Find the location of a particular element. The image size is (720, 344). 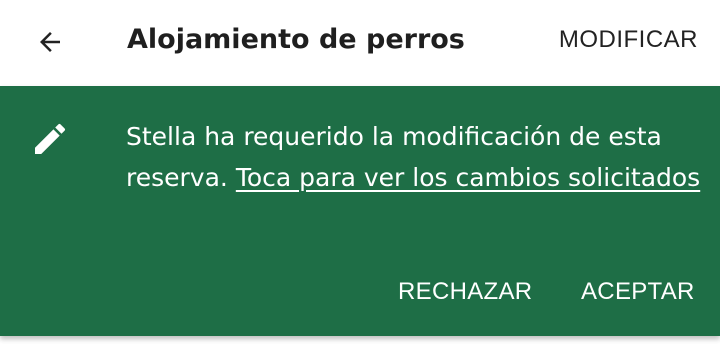

view-changes-link: Toca para ver los cambios solicitados is located at coordinates (468, 177).